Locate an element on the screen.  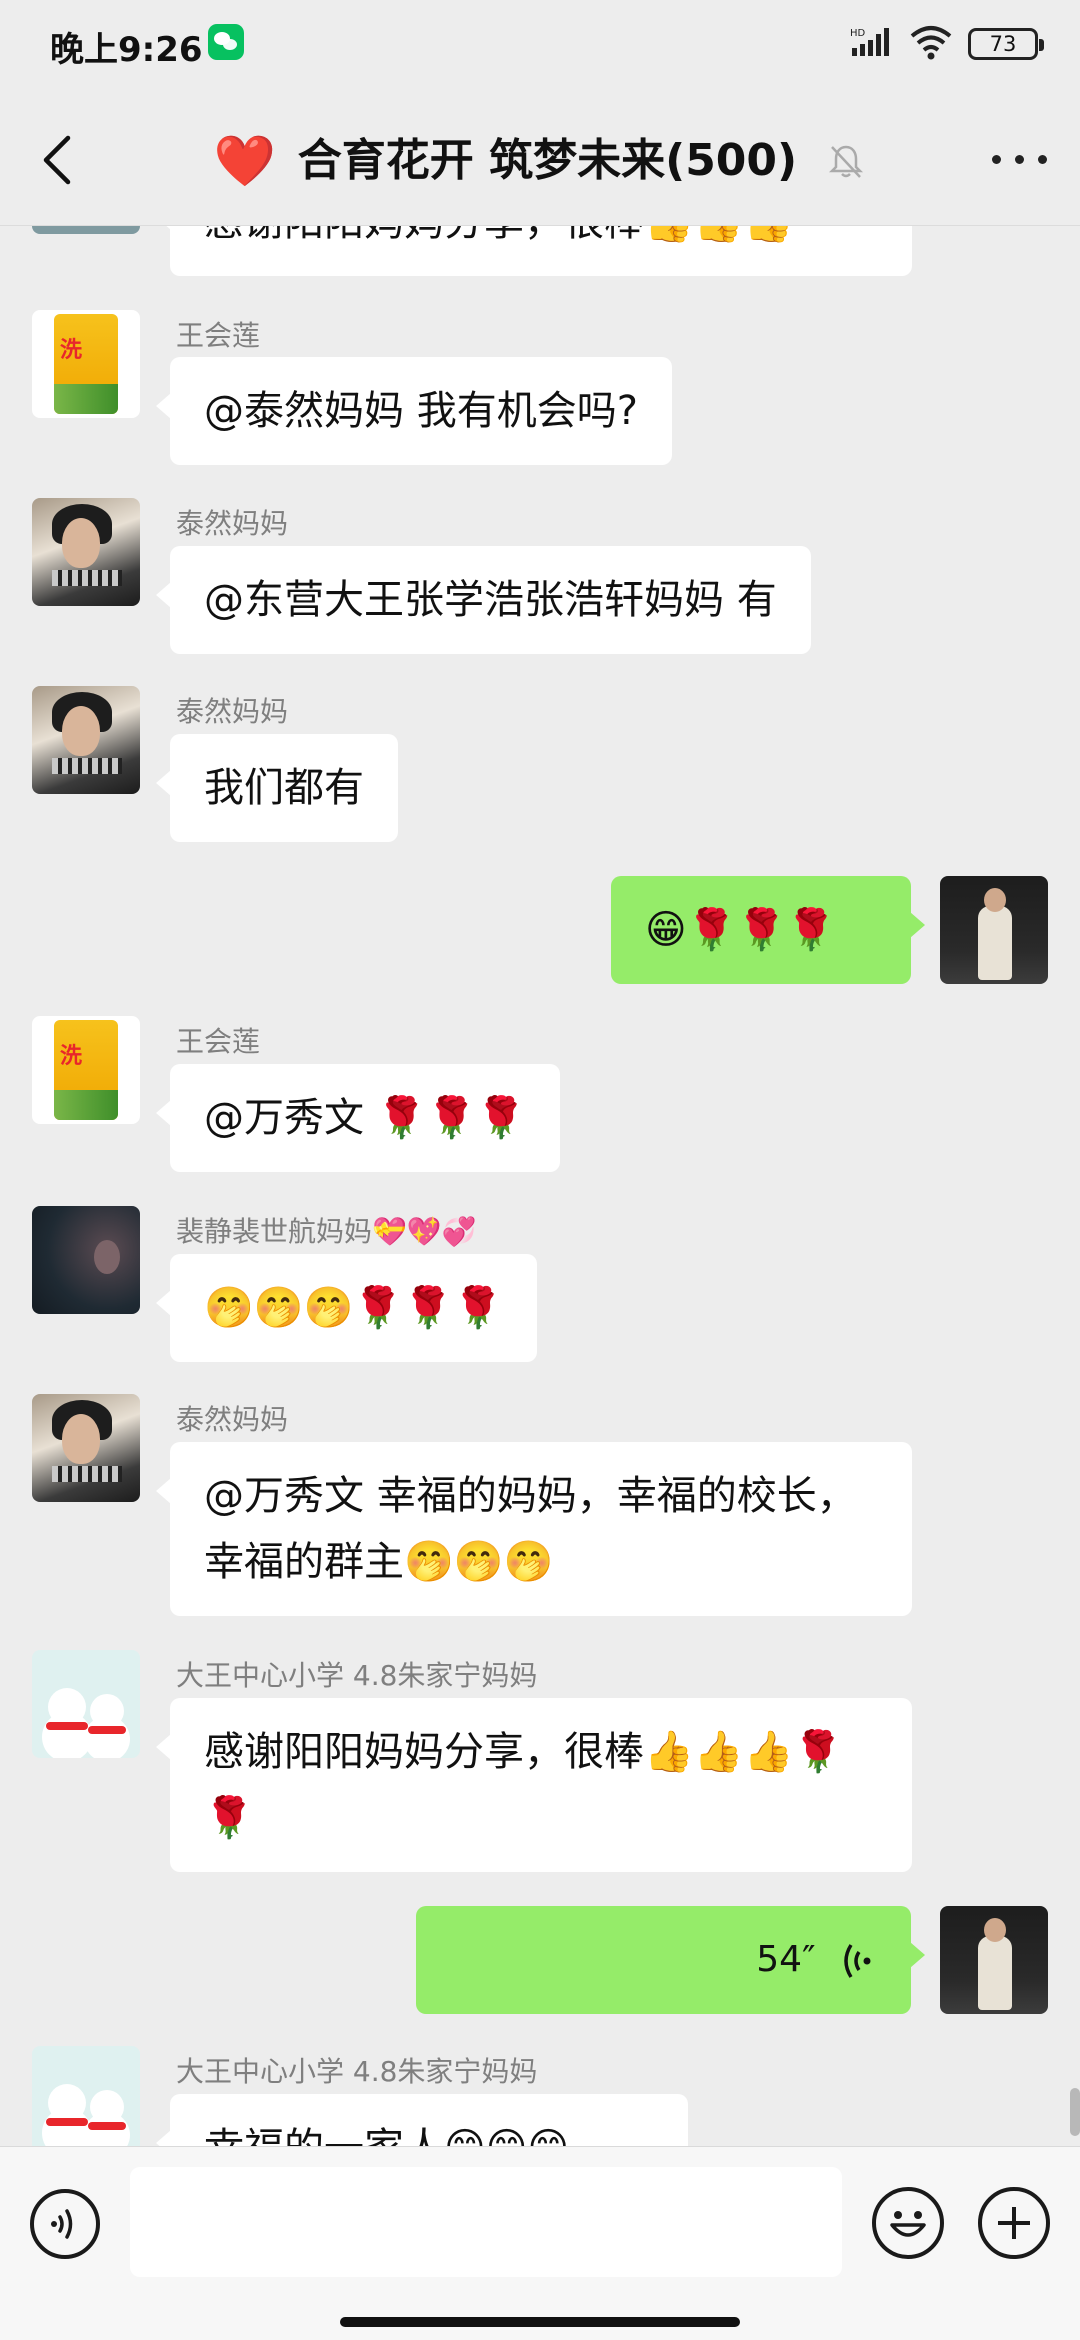
message-text: 幸福的一家人😊😊😊 is located at coordinates (386, 2135).